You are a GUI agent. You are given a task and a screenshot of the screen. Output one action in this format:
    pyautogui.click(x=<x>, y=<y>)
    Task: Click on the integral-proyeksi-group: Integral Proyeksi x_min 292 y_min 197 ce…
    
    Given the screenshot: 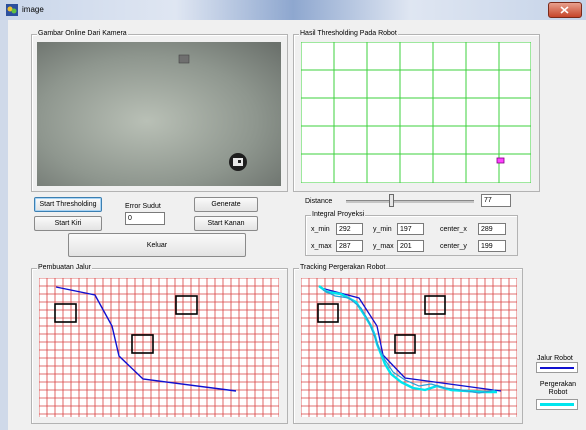 What is the action you would take?
    pyautogui.click(x=411, y=233)
    